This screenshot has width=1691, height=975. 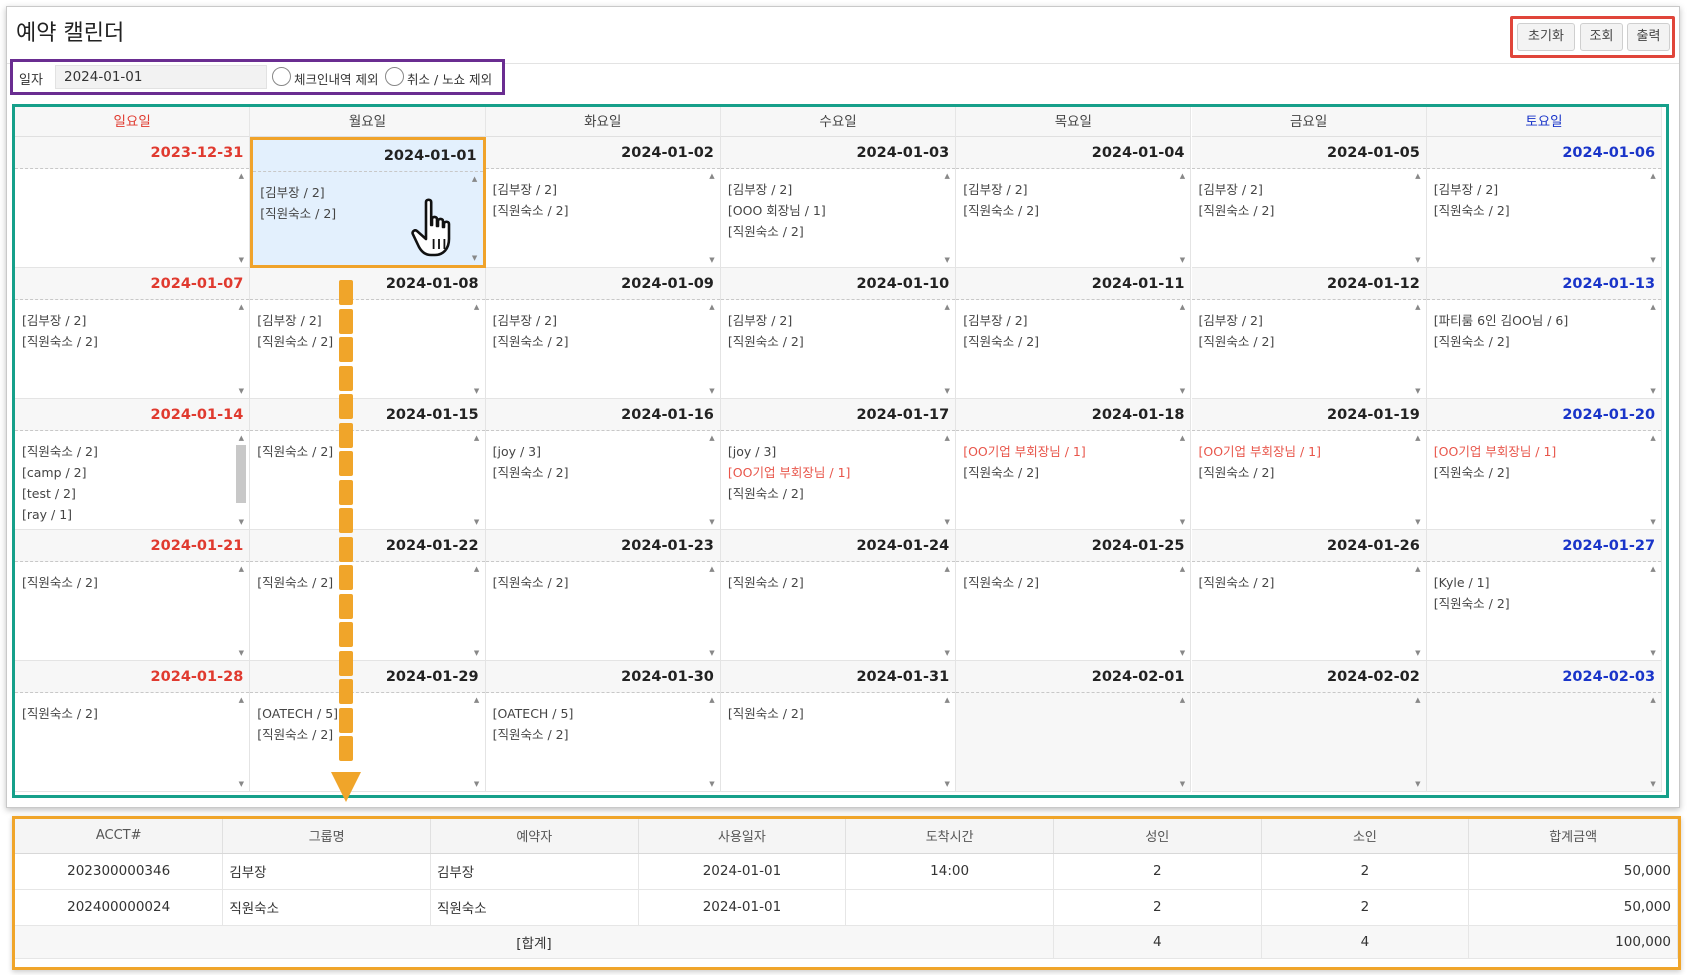 What do you see at coordinates (603, 726) in the screenshot?
I see `calendar-day-cell: 2024-01-30 [OATECH / 5] [직원숙소 / 2] ▲ ▼` at bounding box center [603, 726].